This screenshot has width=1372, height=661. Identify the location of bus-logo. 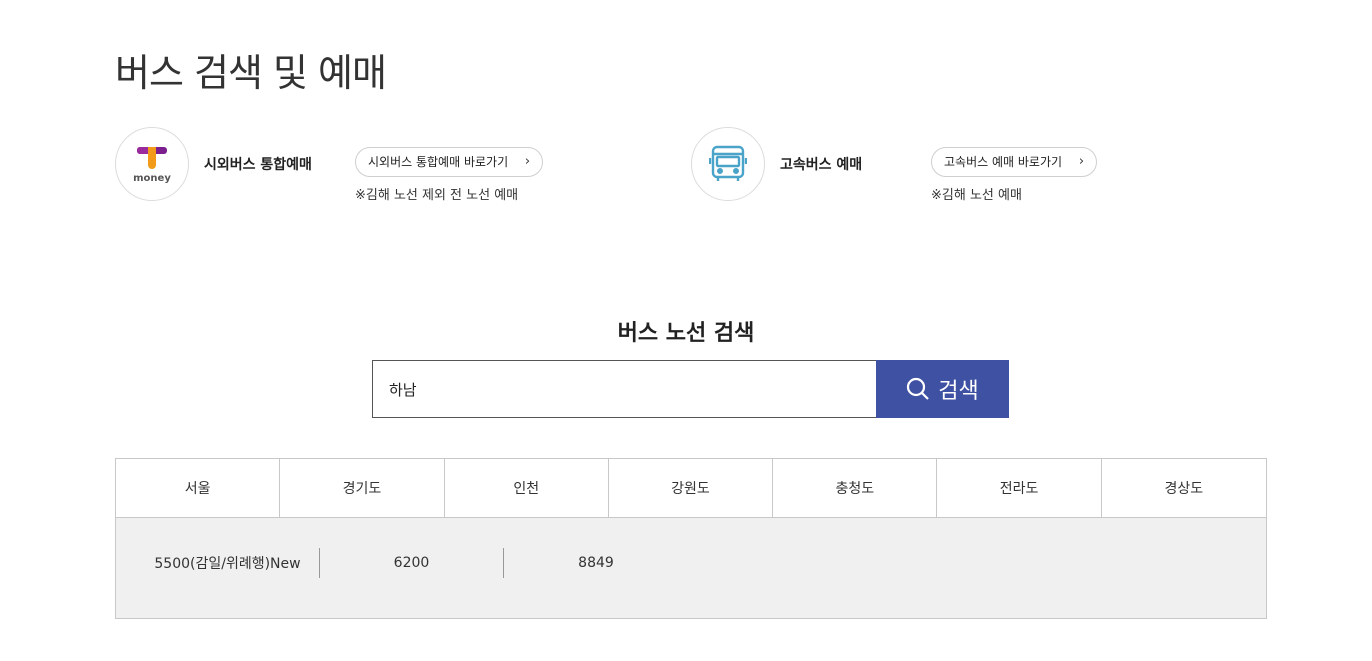
(728, 164).